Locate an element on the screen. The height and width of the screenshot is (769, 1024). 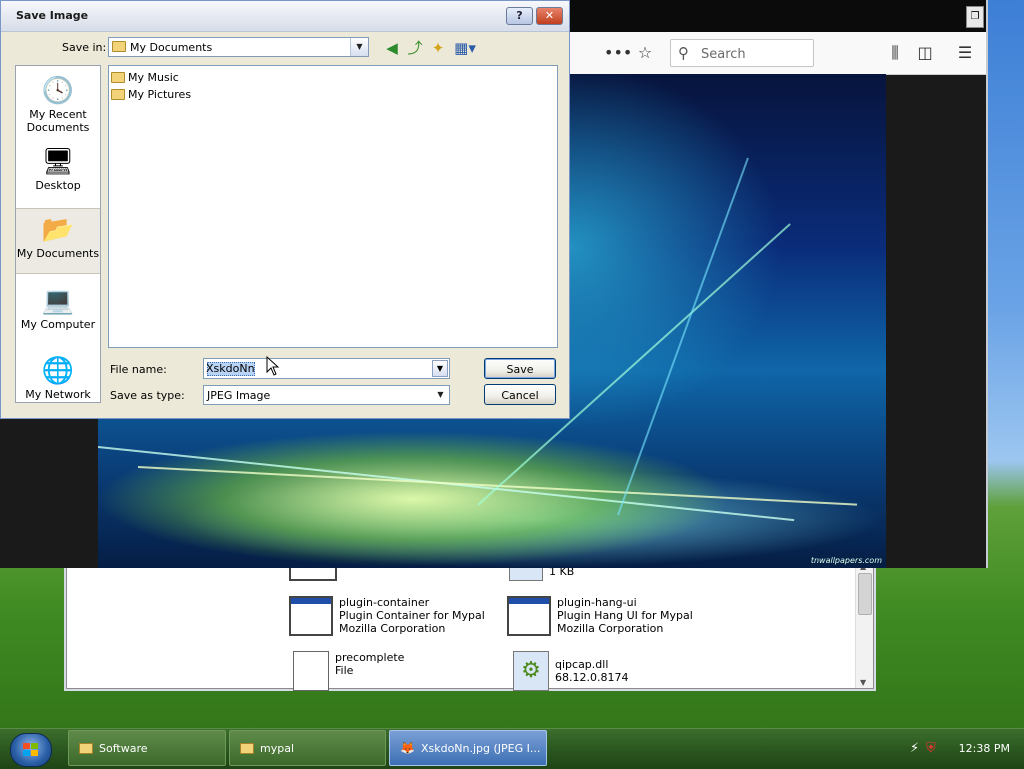
save-as-type-value: JPEG Image is located at coordinates (239, 395).